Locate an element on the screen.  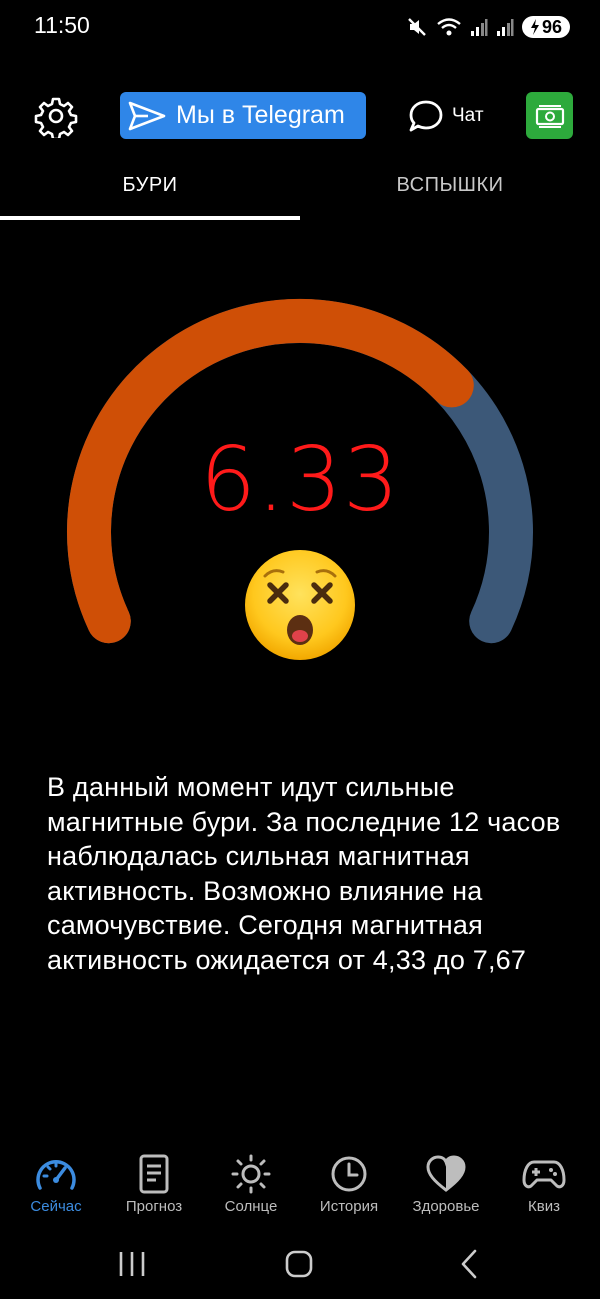
battery-level: 96 is located at coordinates (551, 26).